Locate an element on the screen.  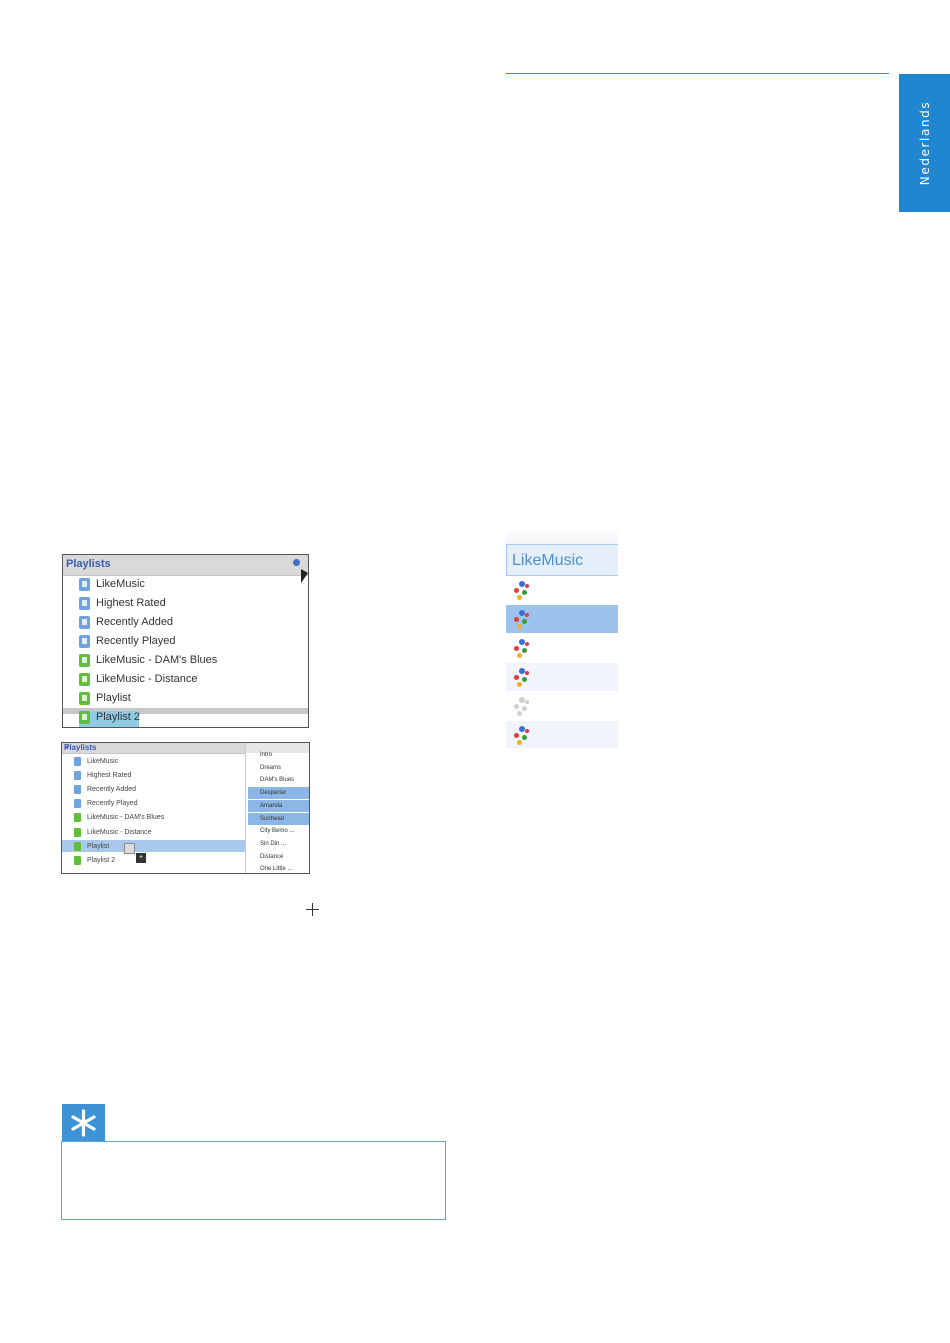
song-item: Intro is located at coordinates (278, 755).